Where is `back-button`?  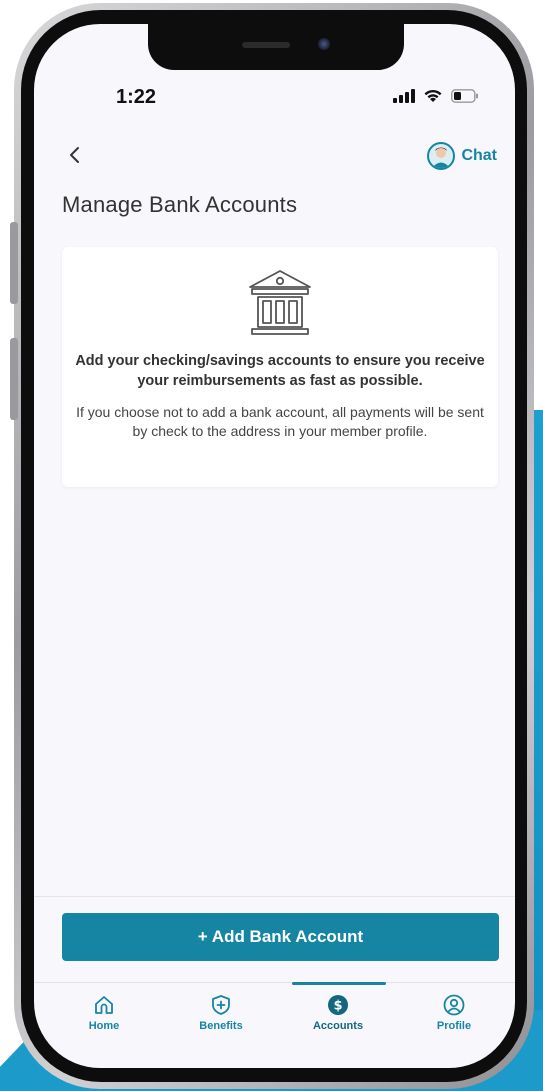
back-button is located at coordinates (75, 155).